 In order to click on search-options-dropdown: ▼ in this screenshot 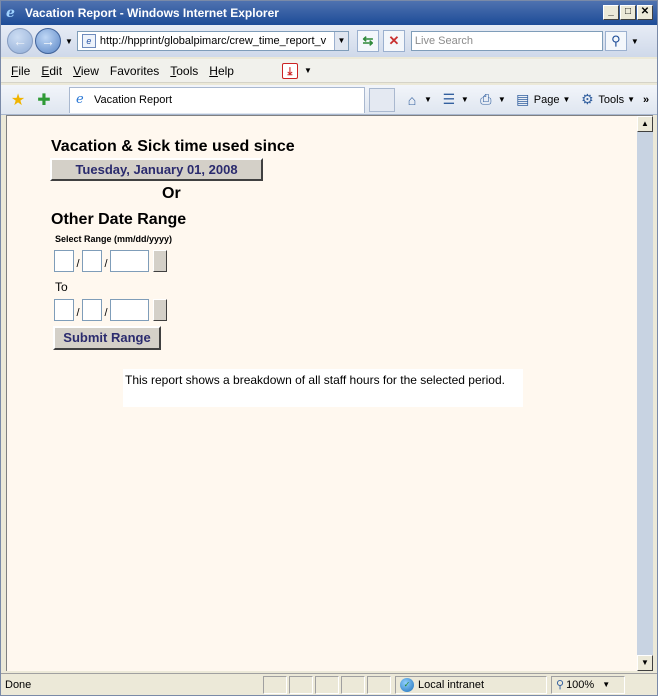, I will do `click(635, 41)`.